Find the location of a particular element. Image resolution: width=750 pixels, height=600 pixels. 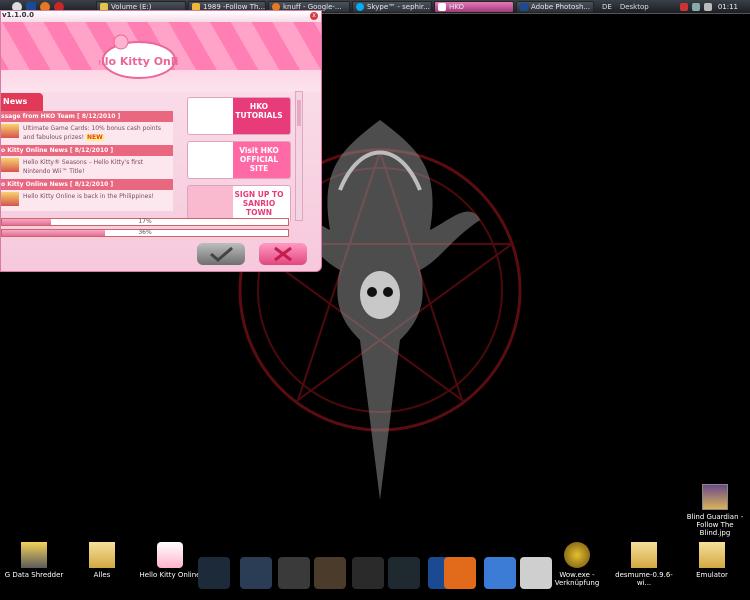

sanrio-town-banner: SIGN UP TO SANRIO TOWN is located at coordinates (239, 203).